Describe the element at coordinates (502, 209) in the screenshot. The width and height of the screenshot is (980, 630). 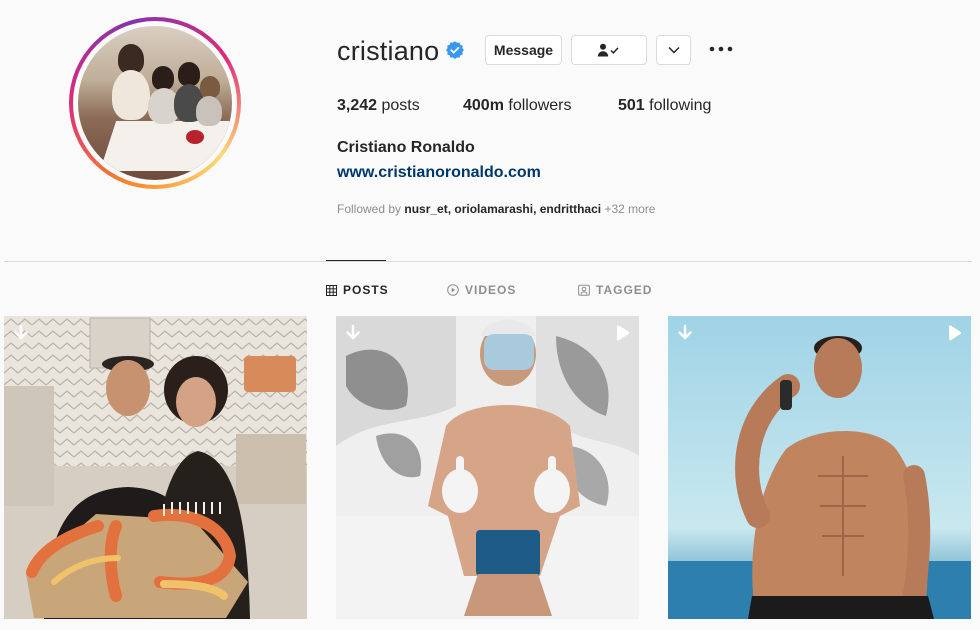
I see `followed-by-names: nusr_et, oriolamarashi, endritthaci` at that location.